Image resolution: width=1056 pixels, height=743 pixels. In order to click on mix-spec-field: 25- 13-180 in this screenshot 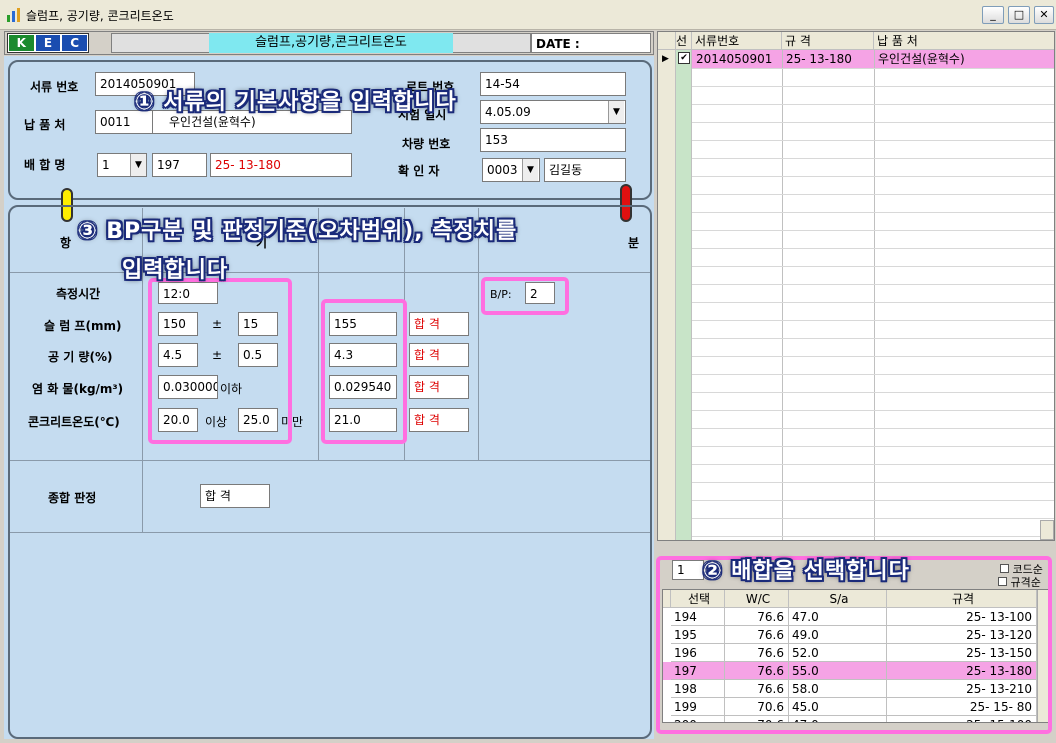, I will do `click(281, 165)`.